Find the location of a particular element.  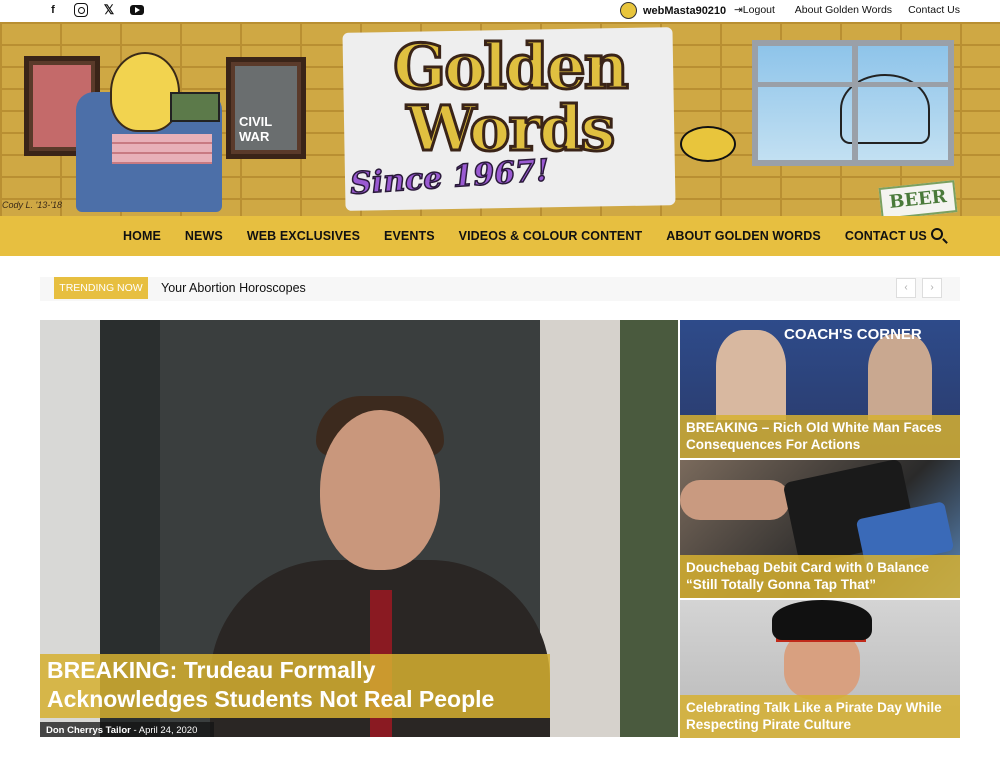

site-logo: Golden Words is located at coordinates (510, 97).